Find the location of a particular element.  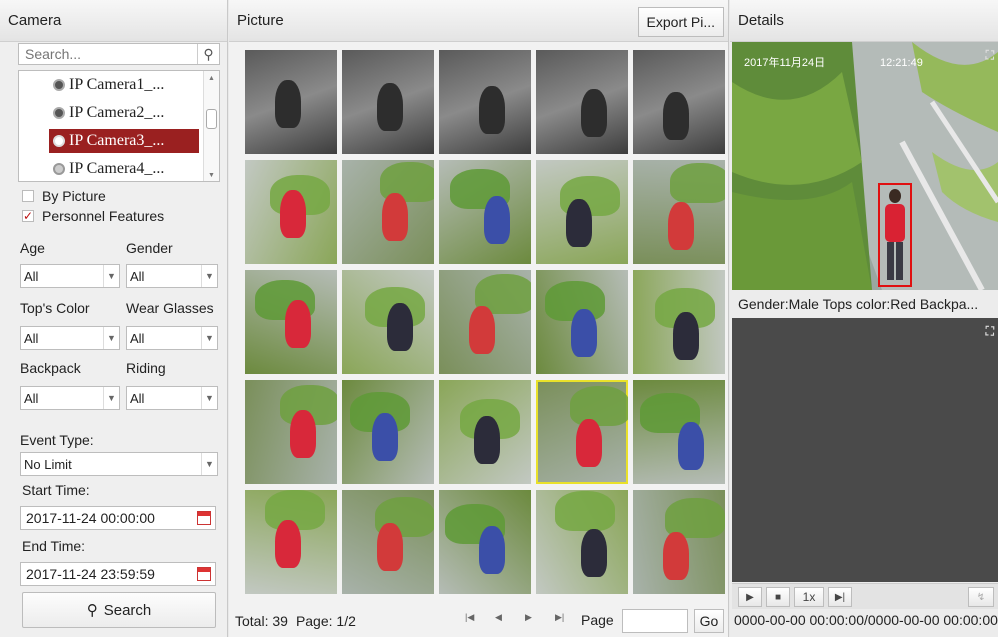

scrollbar-thumb is located at coordinates (211, 119).